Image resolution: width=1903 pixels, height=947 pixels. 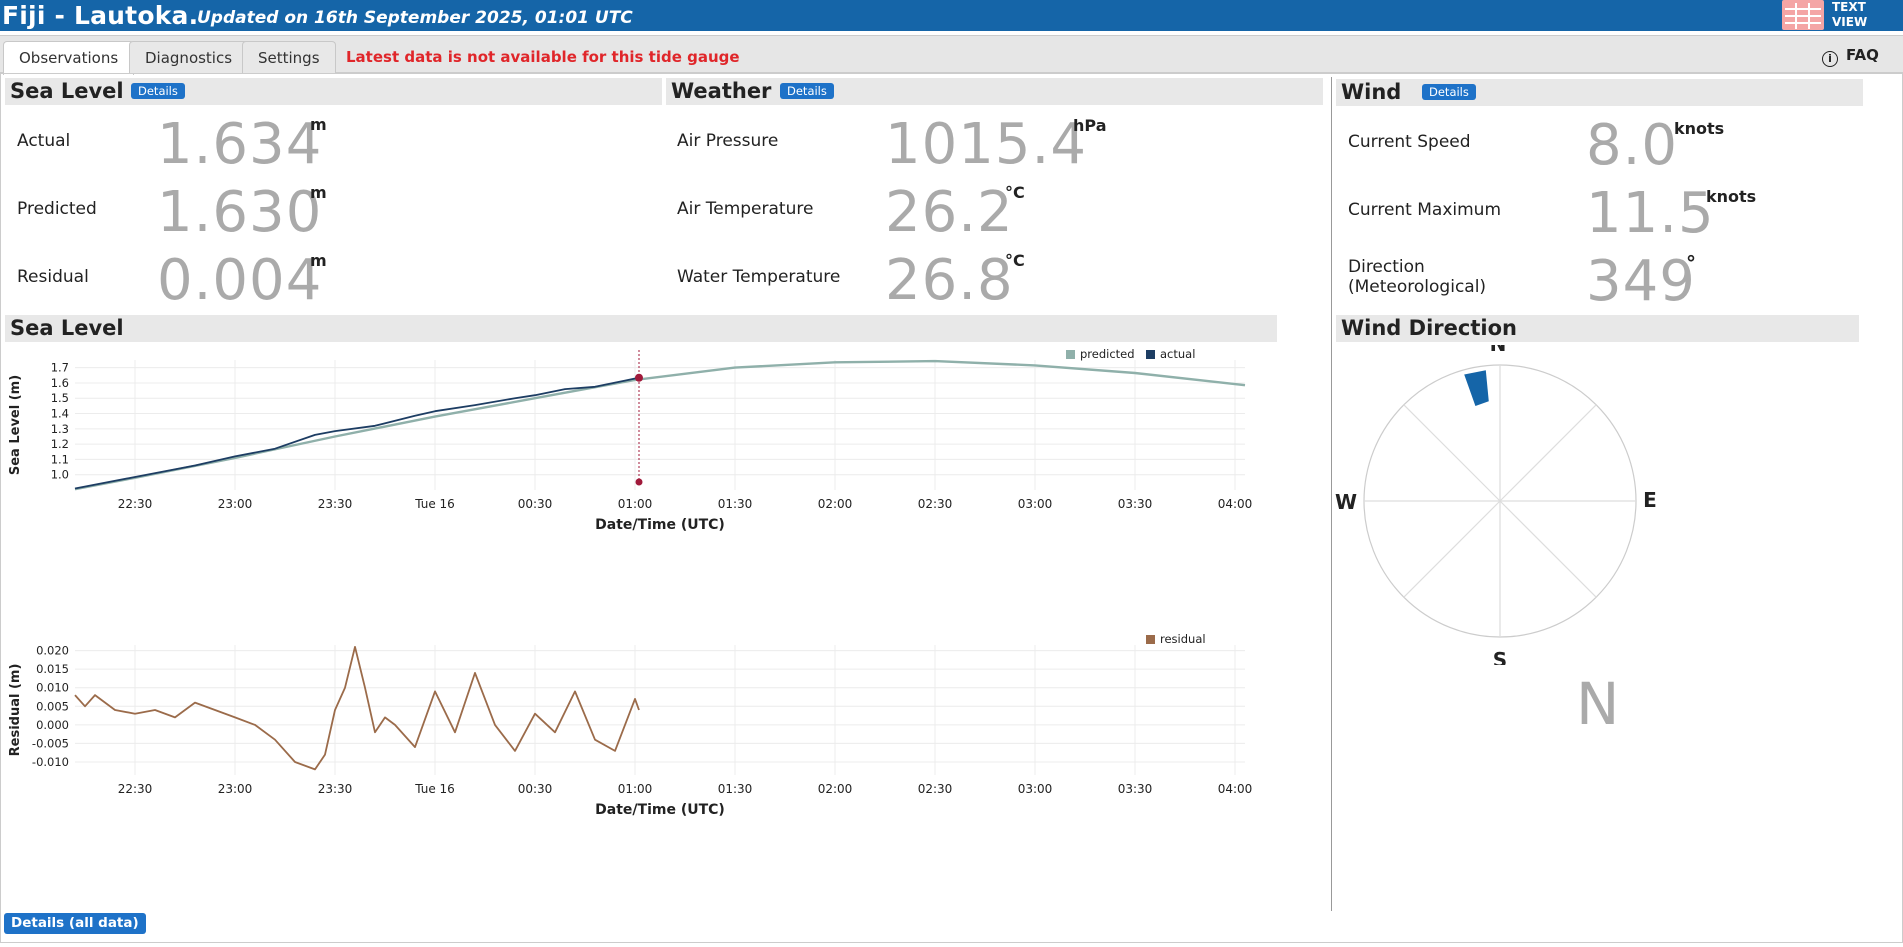 What do you see at coordinates (1449, 92) in the screenshot?
I see `wind-details-button: Details` at bounding box center [1449, 92].